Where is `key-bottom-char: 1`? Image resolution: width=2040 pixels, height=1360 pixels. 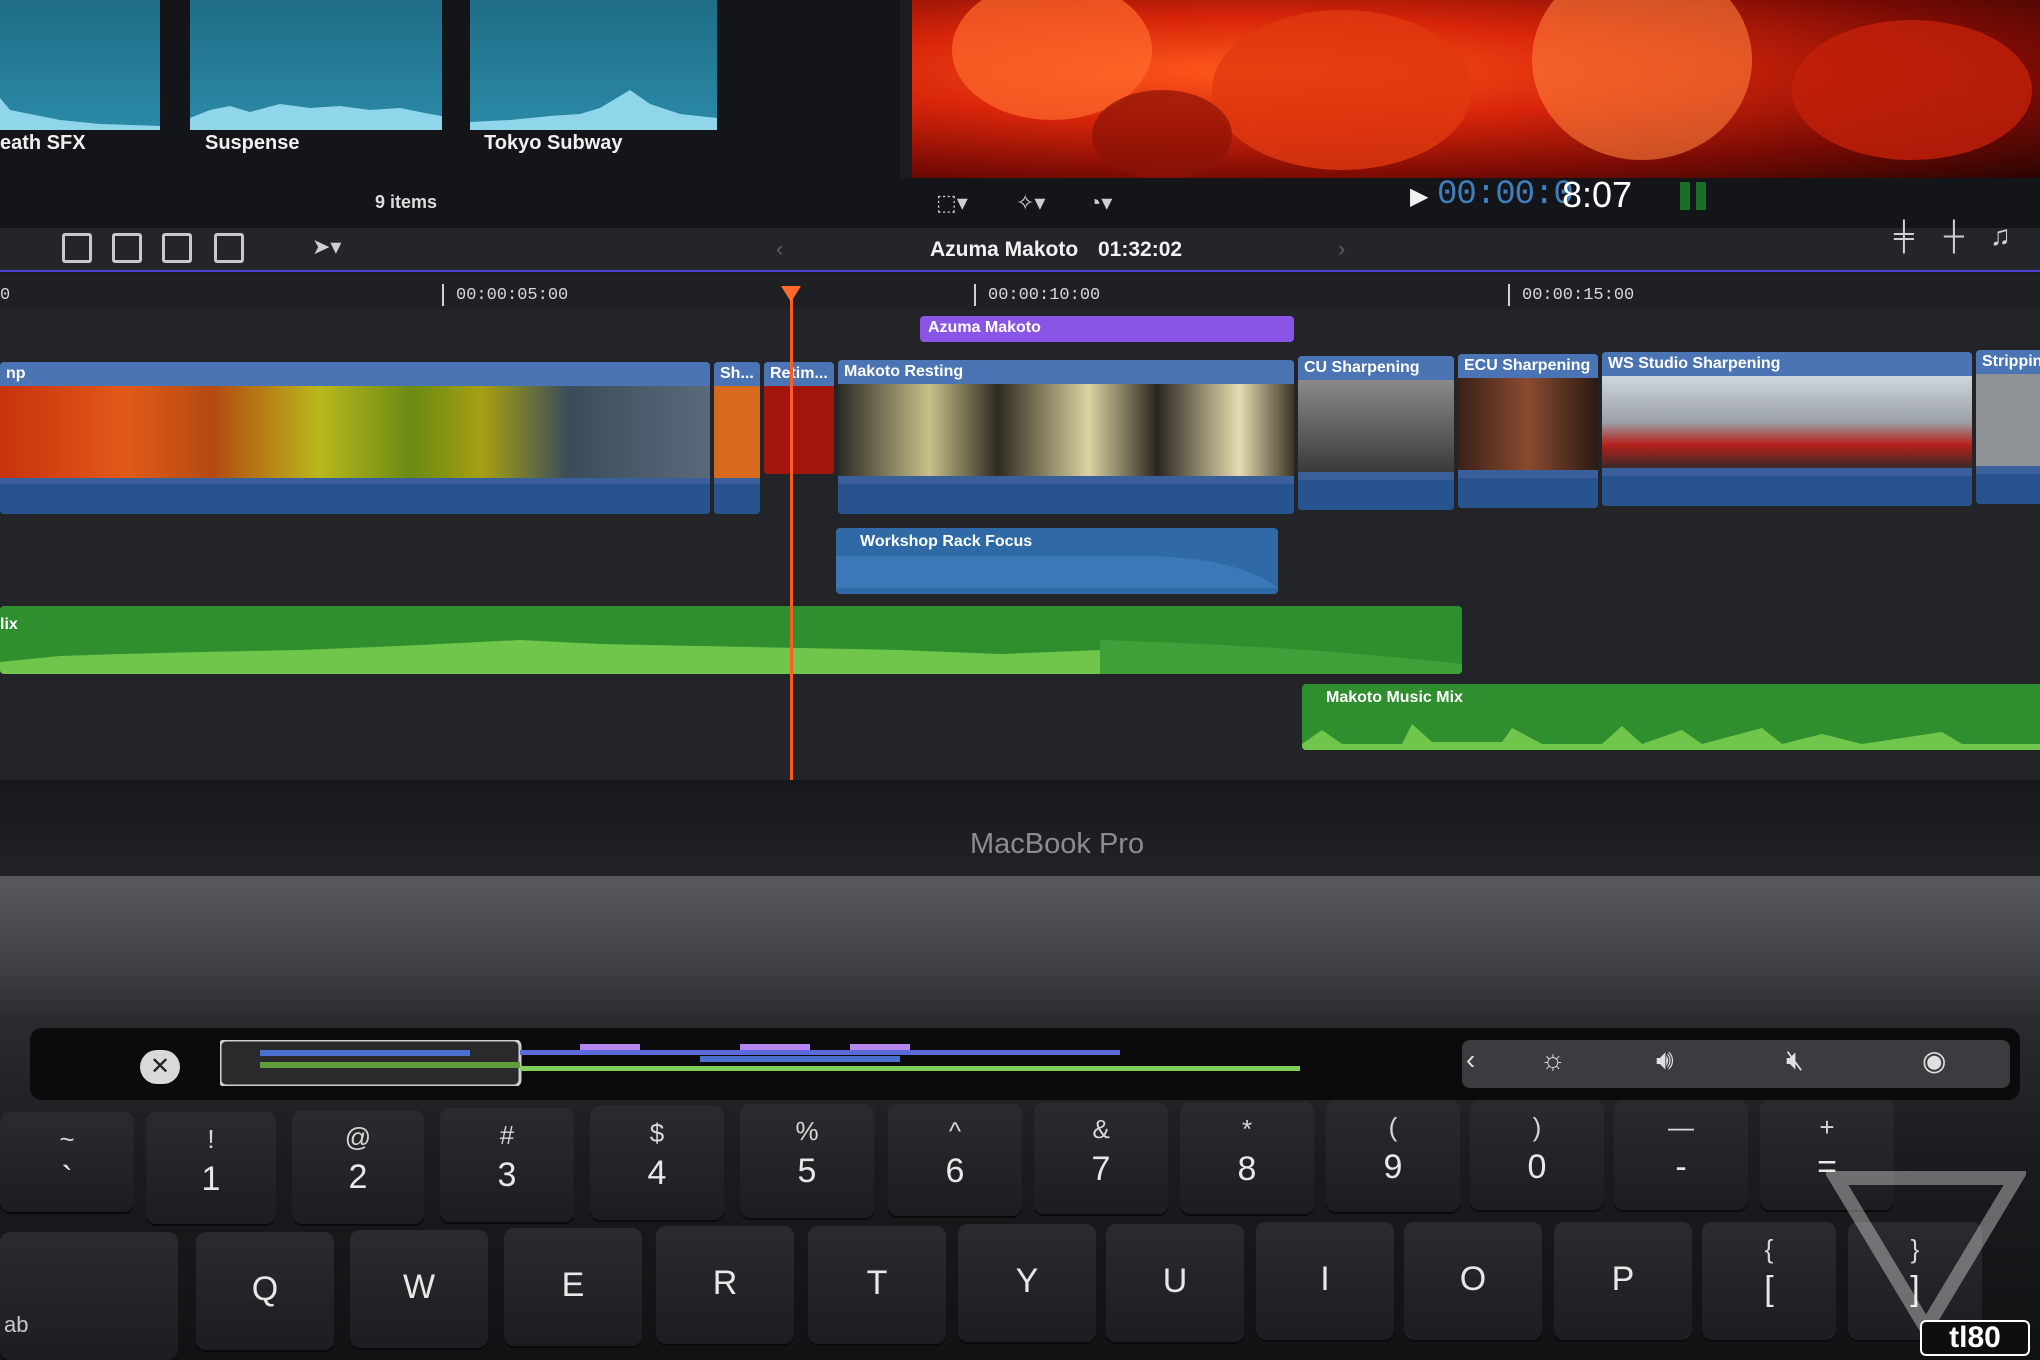
key-bottom-char: 1 is located at coordinates (211, 1179).